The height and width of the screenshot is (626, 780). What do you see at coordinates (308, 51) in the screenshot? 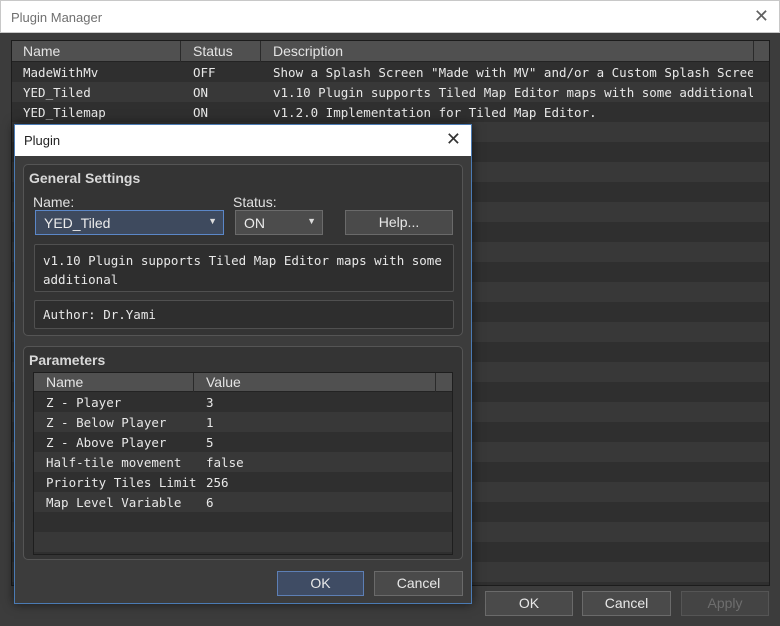
I see `column-header-description: Description` at bounding box center [308, 51].